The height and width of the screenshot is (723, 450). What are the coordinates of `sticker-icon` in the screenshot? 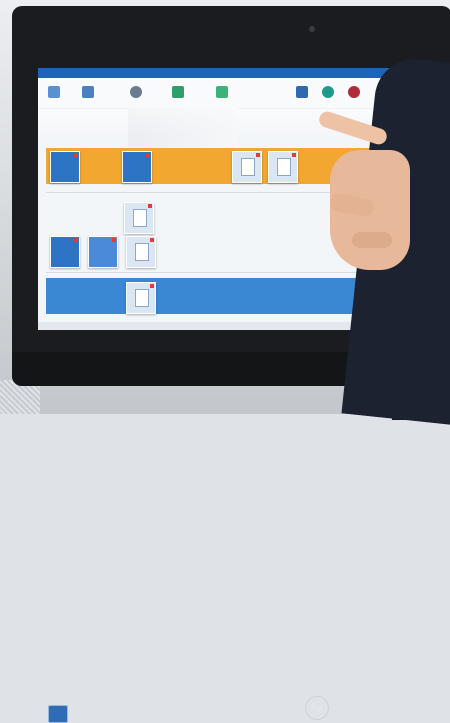 It's located at (58, 714).